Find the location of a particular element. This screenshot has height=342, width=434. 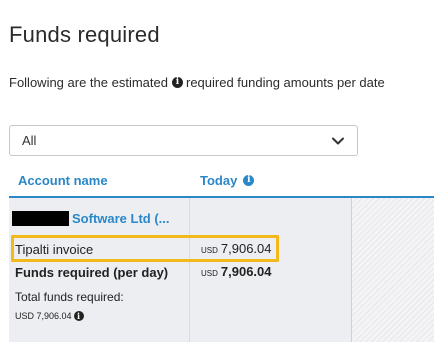

redacted-account-prefix is located at coordinates (40, 218).